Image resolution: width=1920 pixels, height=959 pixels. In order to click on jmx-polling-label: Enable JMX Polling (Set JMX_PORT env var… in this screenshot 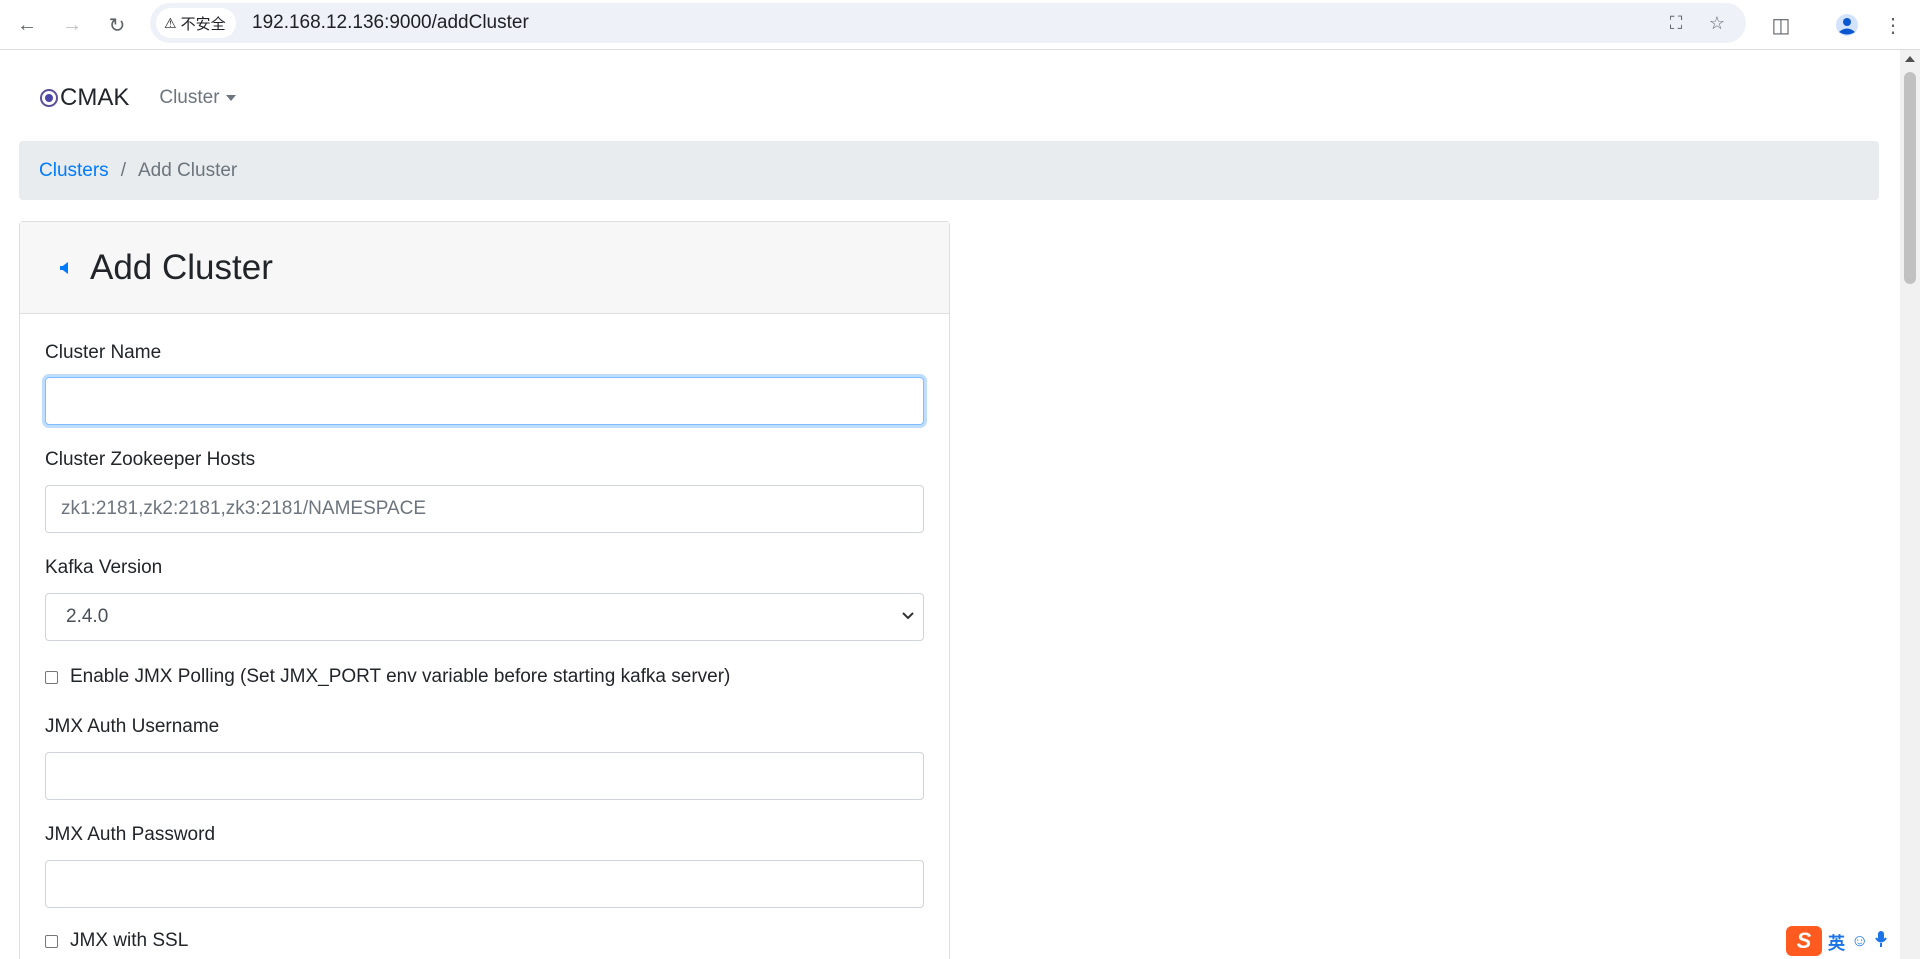, I will do `click(400, 676)`.